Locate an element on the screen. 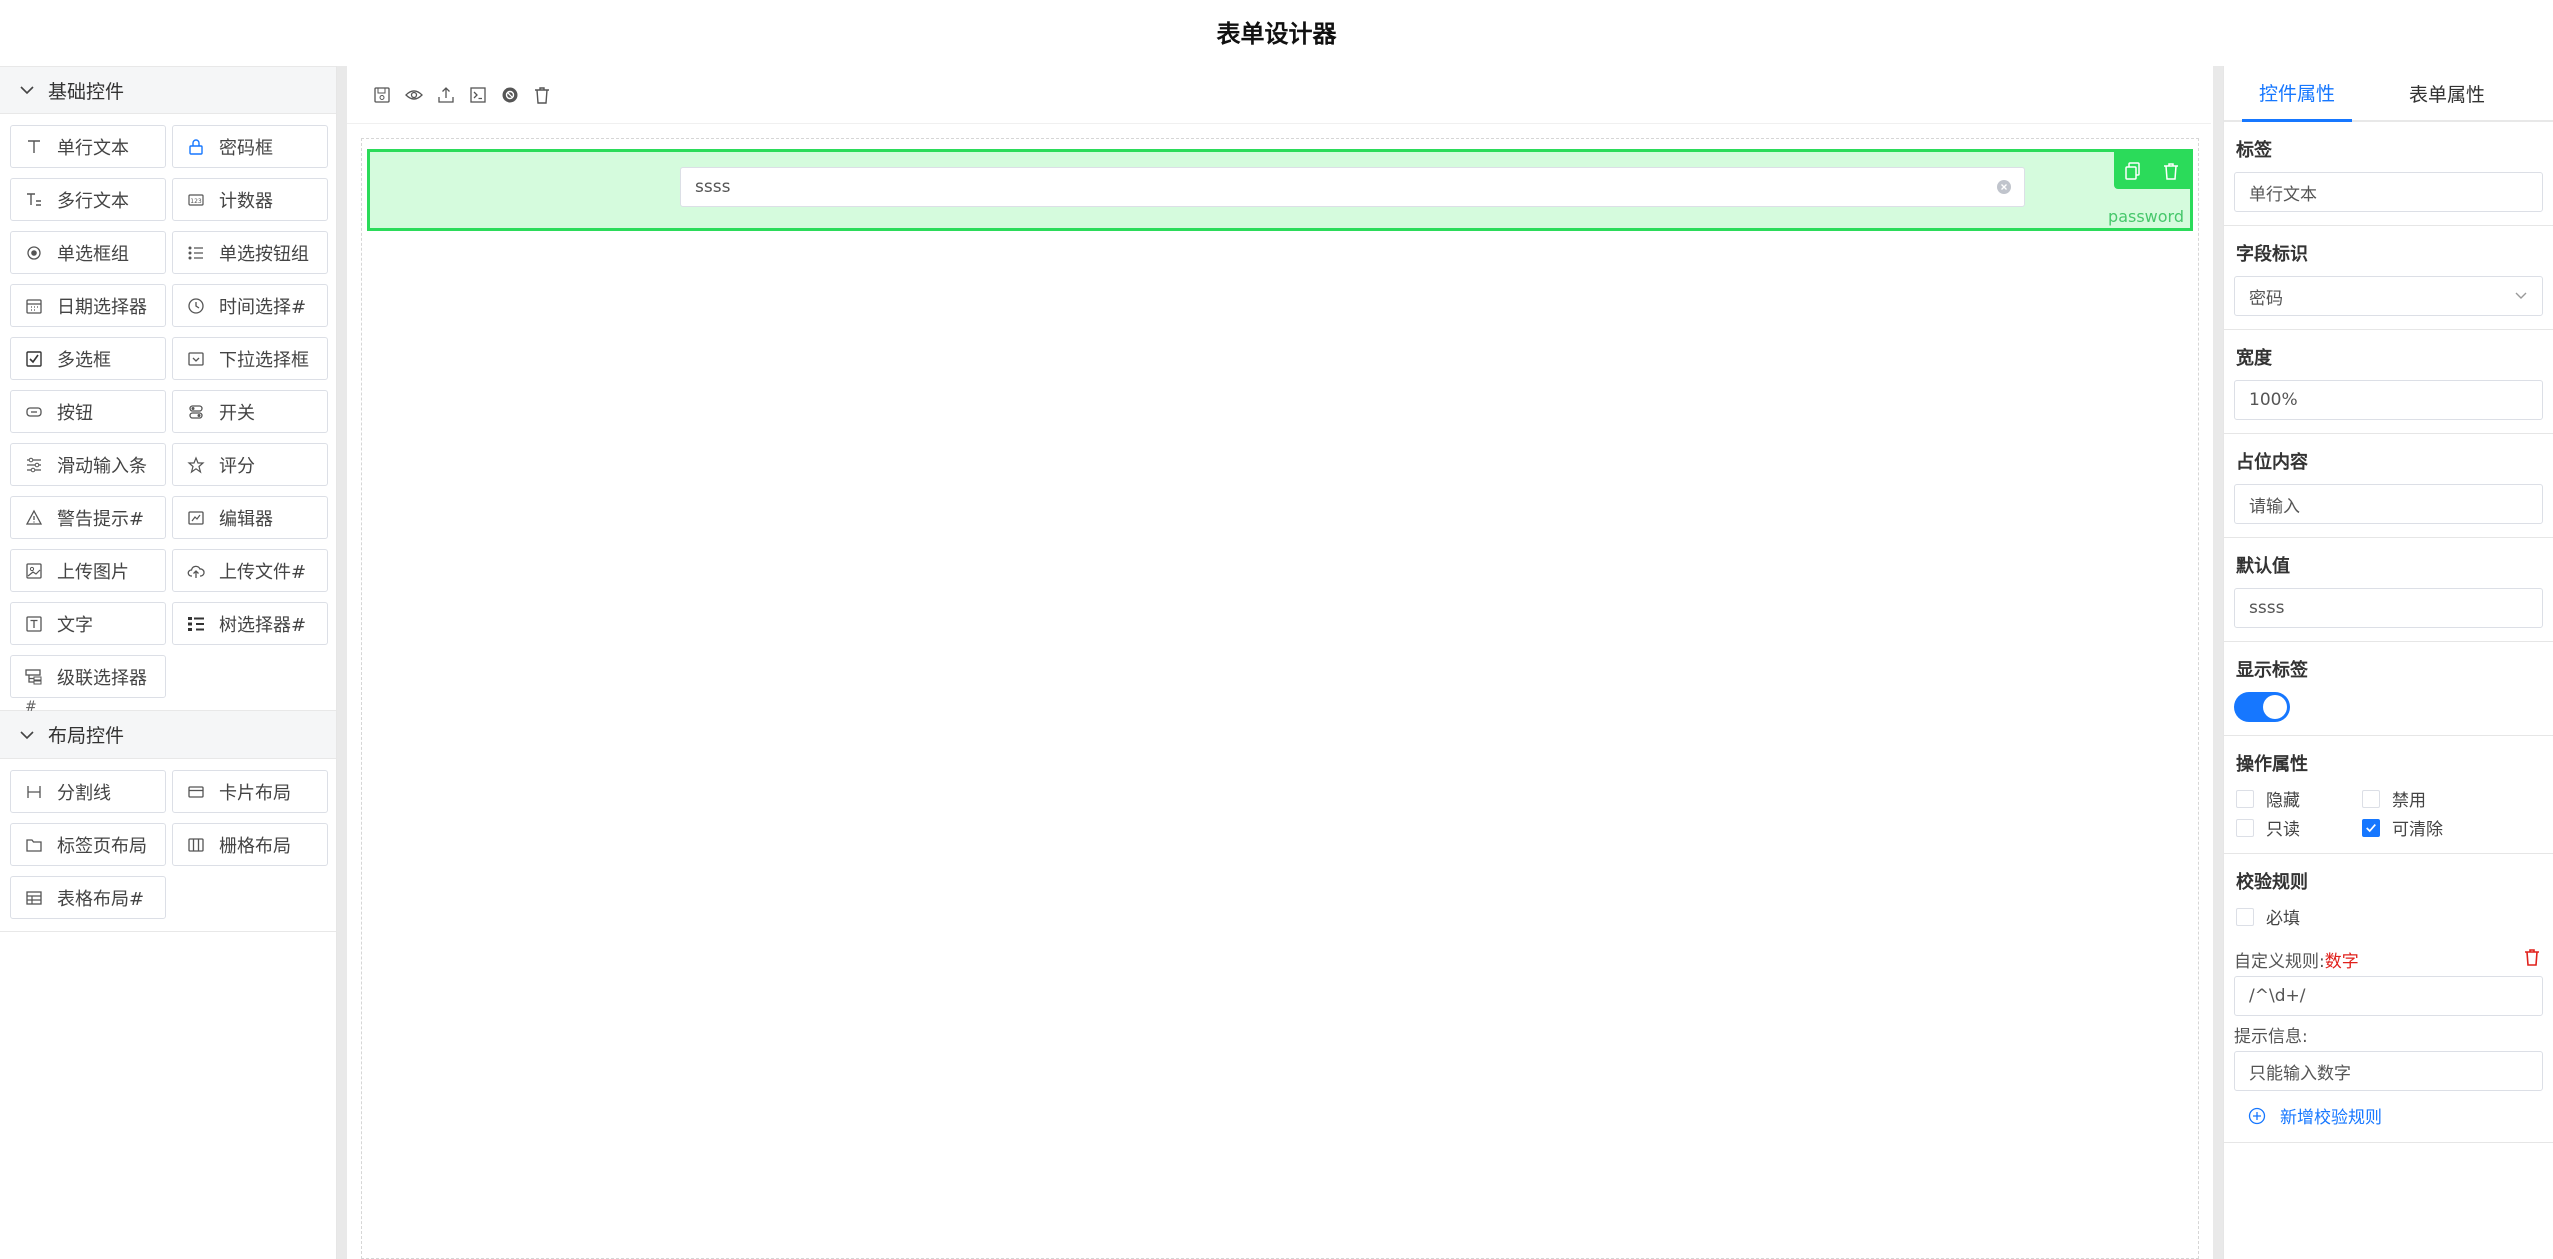  widget-label: 评分 is located at coordinates (237, 466).